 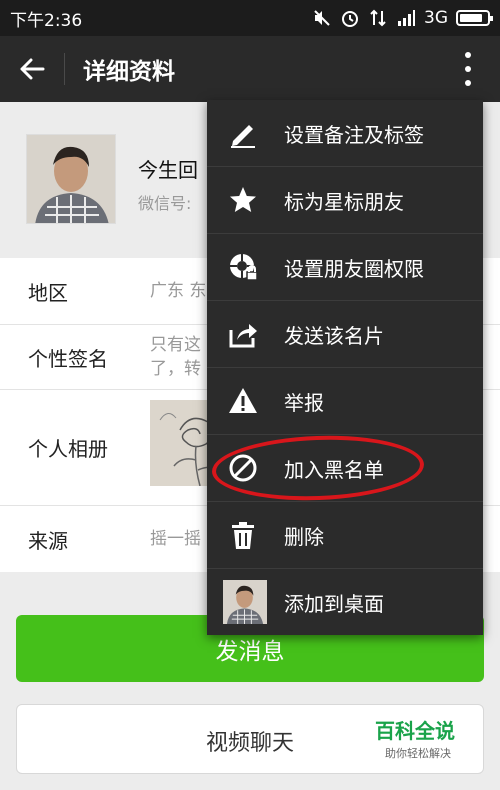 I want to click on region-label: 地区, so click(x=48, y=292).